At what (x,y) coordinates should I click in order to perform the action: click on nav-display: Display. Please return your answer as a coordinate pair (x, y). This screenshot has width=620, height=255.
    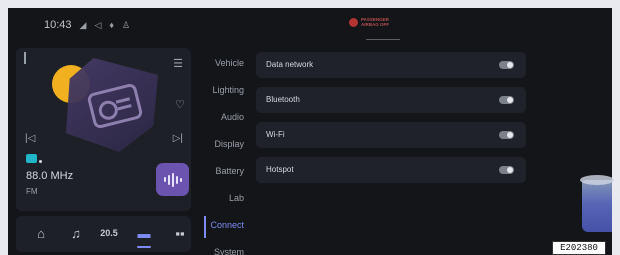
    Looking at the image, I should click on (219, 144).